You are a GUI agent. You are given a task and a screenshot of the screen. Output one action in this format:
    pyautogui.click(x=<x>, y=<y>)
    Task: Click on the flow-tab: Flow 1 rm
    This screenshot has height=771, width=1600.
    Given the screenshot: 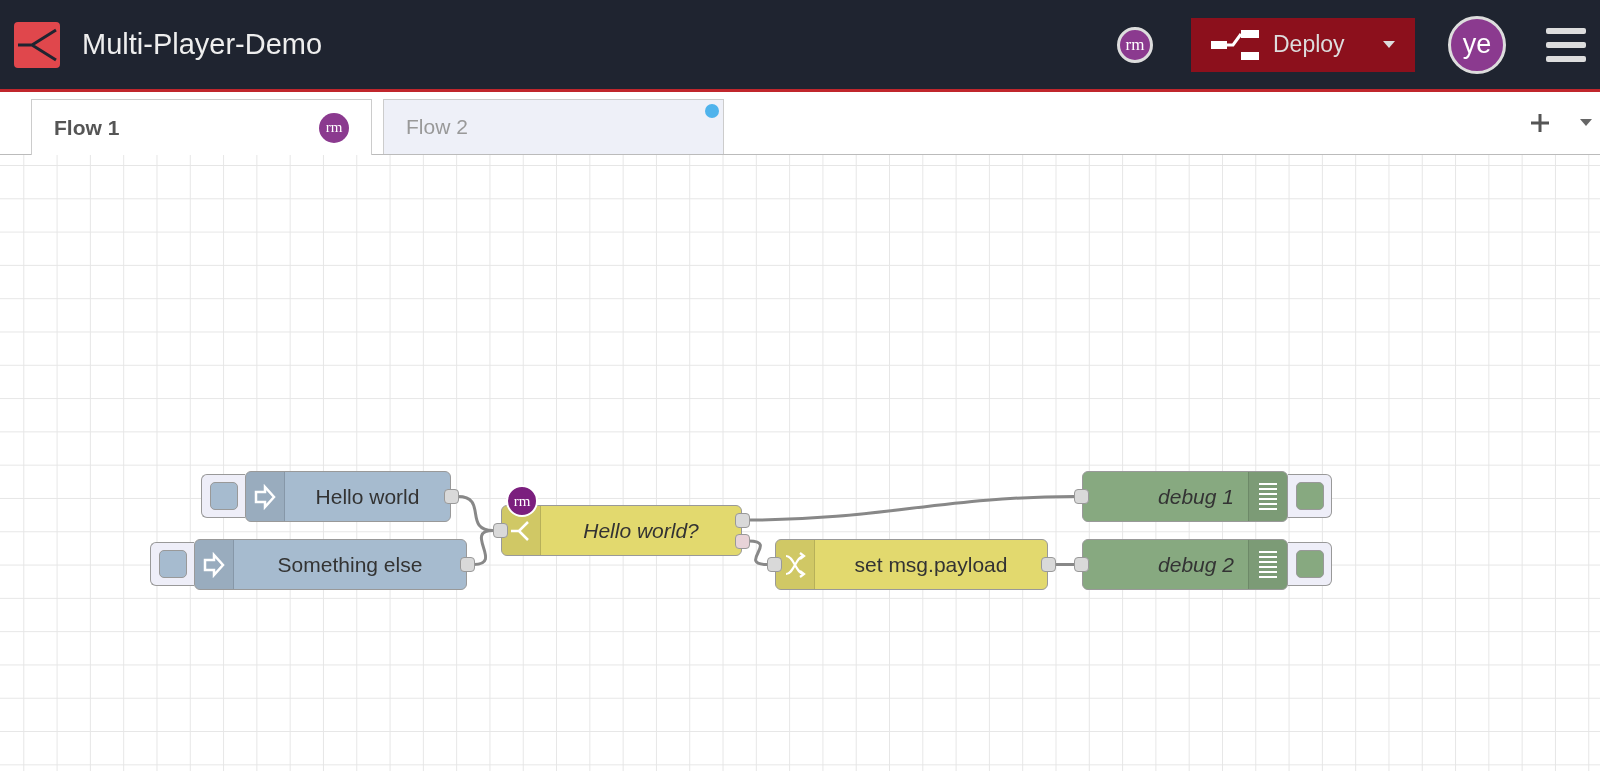 What is the action you would take?
    pyautogui.click(x=201, y=127)
    